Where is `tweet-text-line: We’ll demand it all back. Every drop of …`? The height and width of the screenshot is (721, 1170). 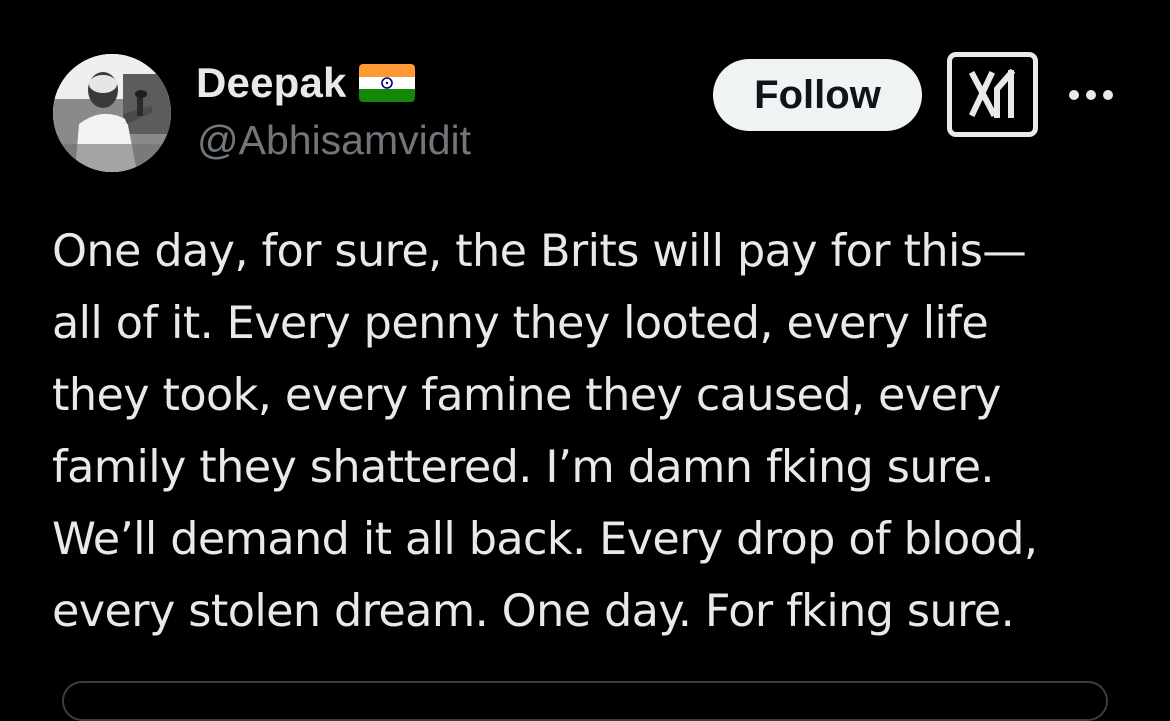
tweet-text-line: We’ll demand it all back. Every drop of … is located at coordinates (545, 539).